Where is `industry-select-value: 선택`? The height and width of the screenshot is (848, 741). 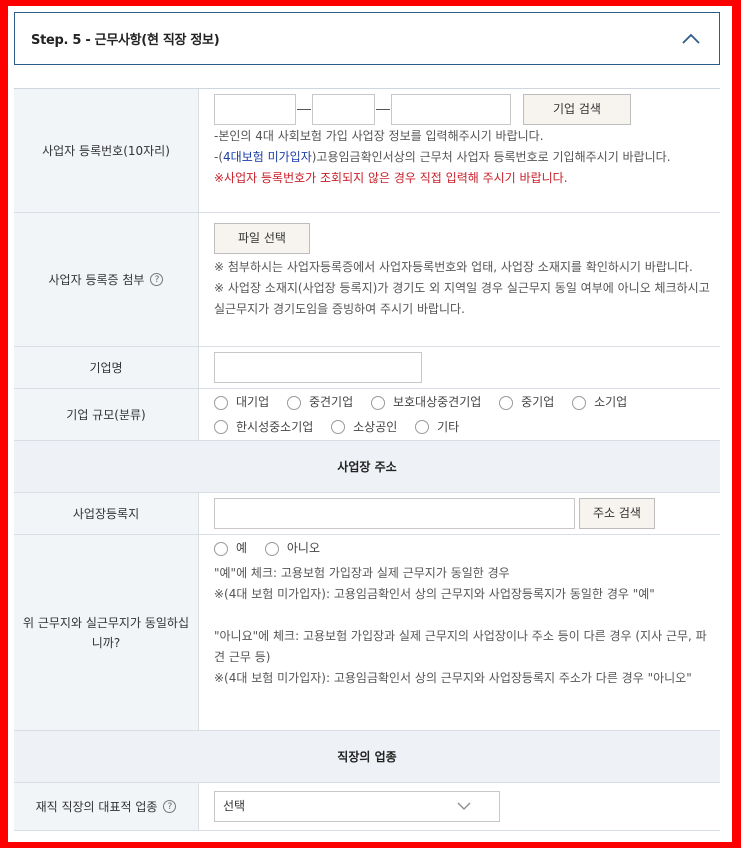 industry-select-value: 선택 is located at coordinates (234, 806).